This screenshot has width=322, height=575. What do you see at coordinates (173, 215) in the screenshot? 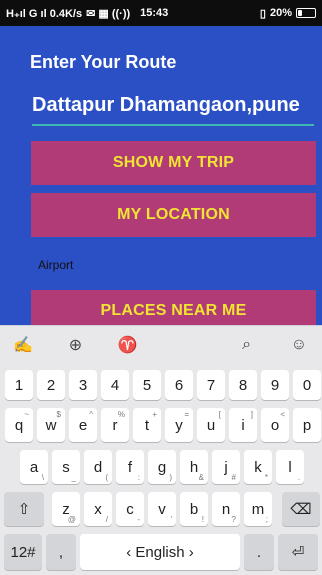
I see `my-location-button: MY LOCATION` at bounding box center [173, 215].